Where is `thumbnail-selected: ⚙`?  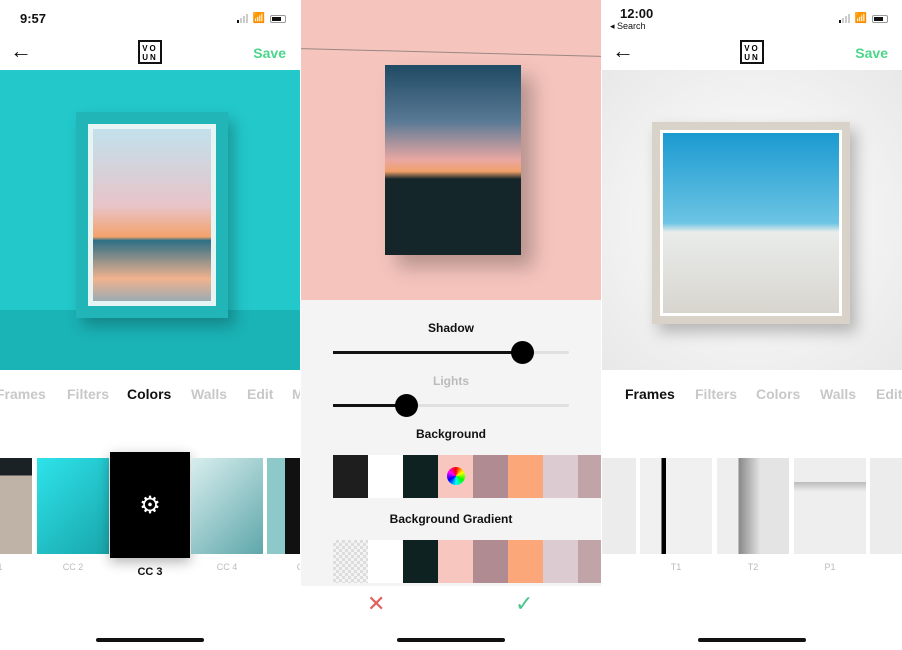
thumbnail-selected: ⚙ is located at coordinates (150, 505).